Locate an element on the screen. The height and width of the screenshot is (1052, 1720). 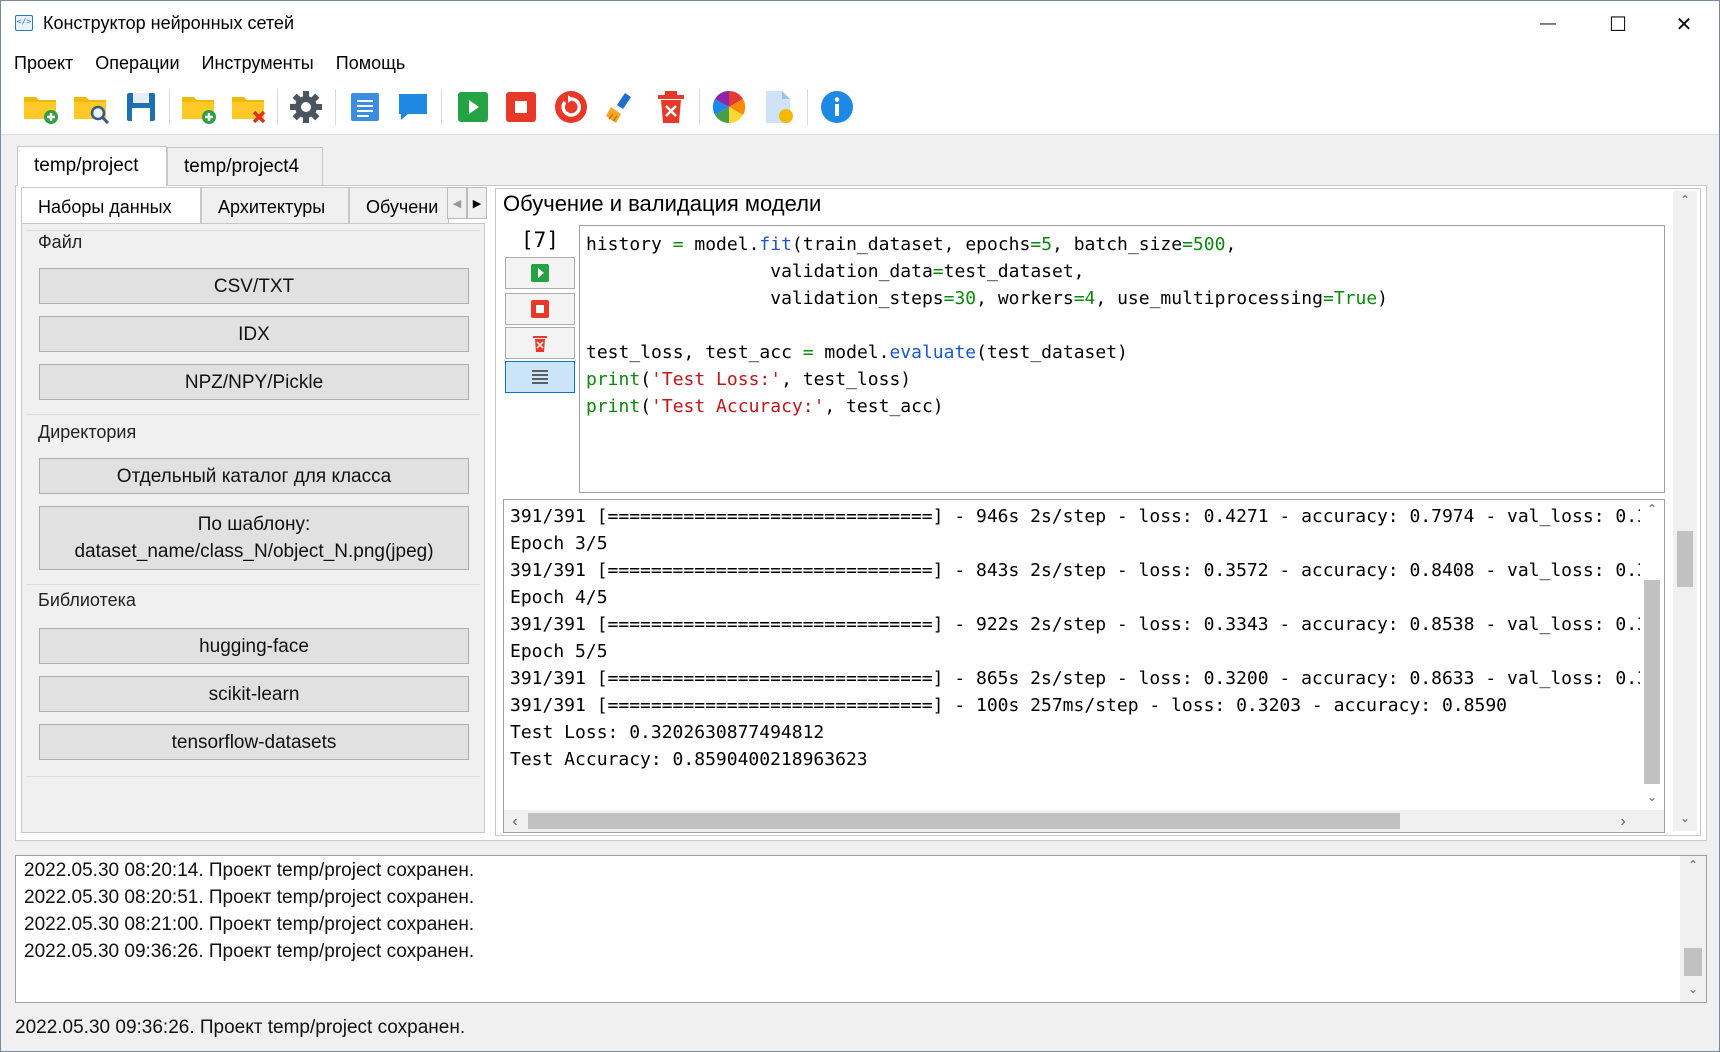
toolbar is located at coordinates (860, 107).